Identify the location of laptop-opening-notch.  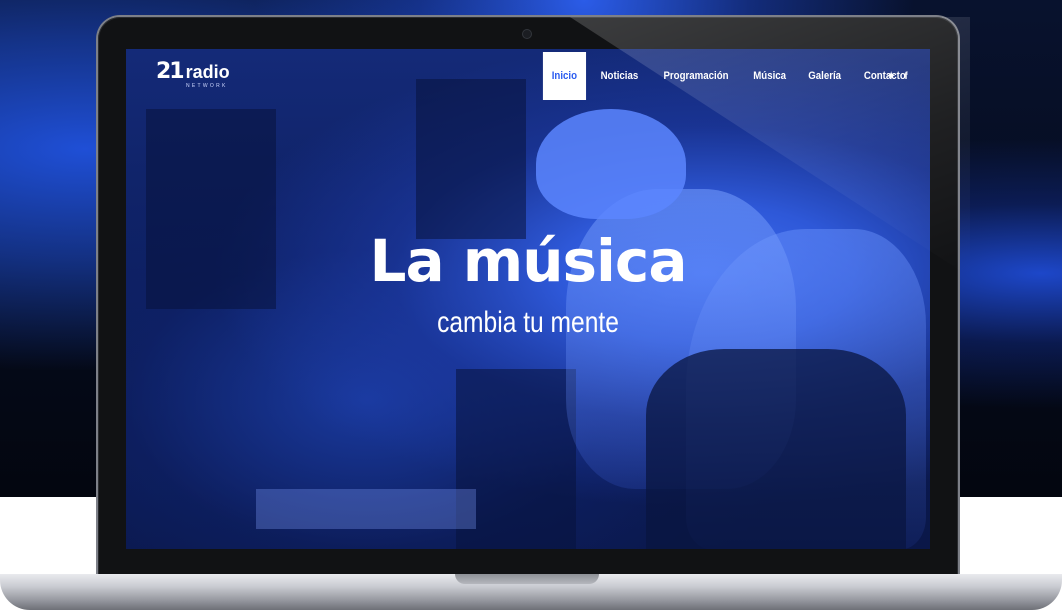
(527, 579).